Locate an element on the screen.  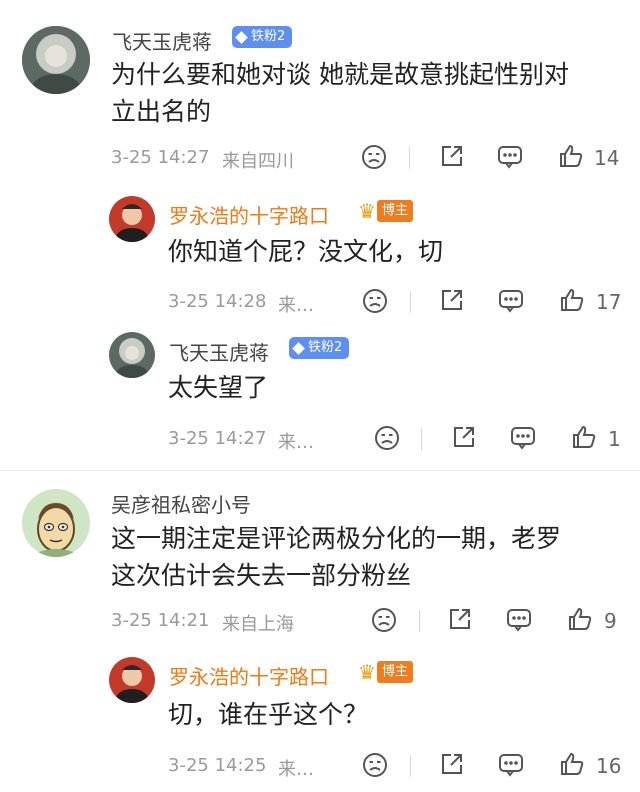
comment-text-line: 为什么要和她对谈 她就是故意挑起性别对 is located at coordinates (340, 74).